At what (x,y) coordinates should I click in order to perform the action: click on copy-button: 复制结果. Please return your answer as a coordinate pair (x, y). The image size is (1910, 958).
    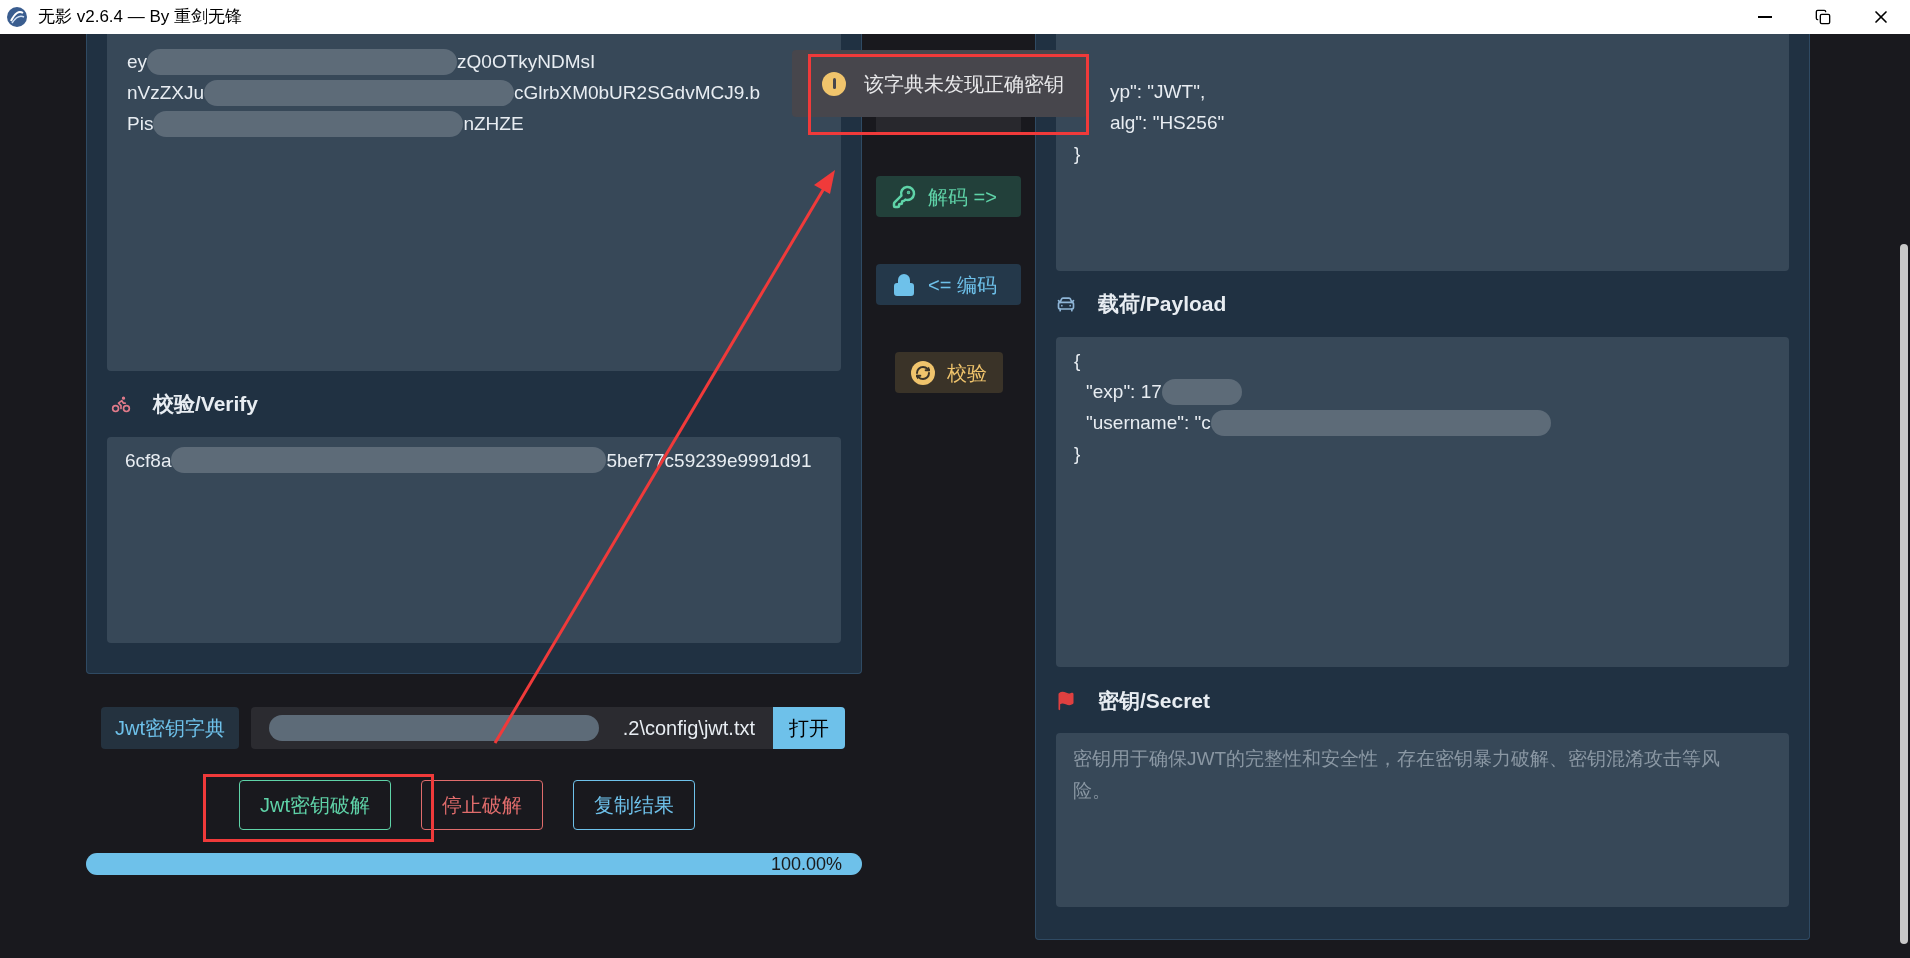
    Looking at the image, I should click on (634, 805).